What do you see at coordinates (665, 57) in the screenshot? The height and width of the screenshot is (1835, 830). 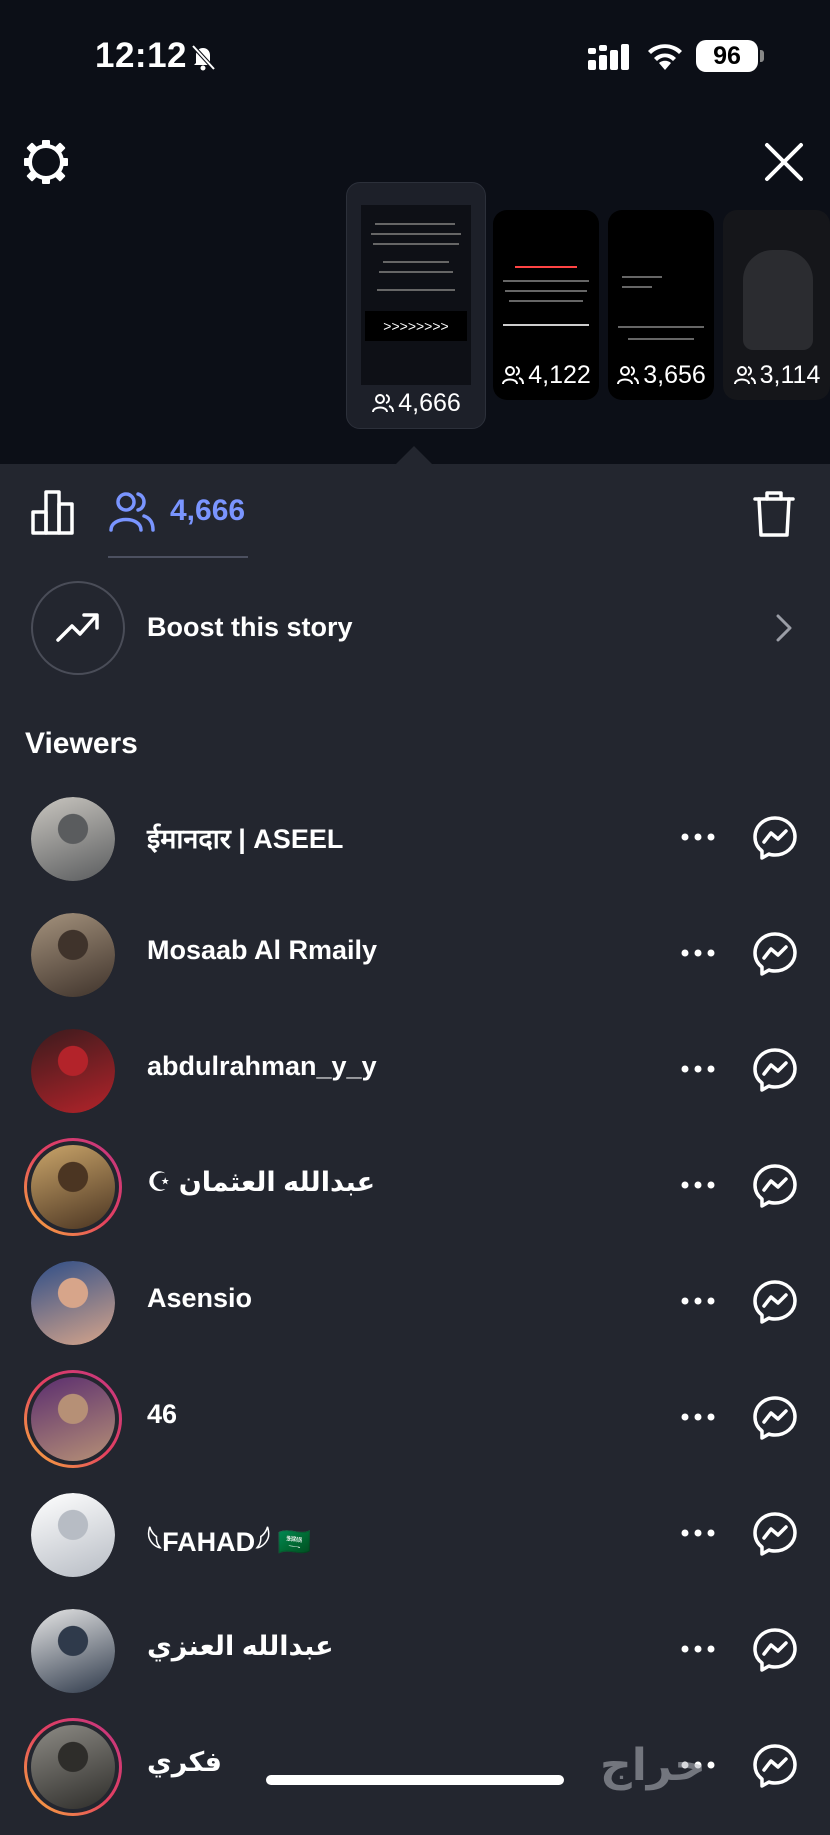 I see `wifi-icon` at bounding box center [665, 57].